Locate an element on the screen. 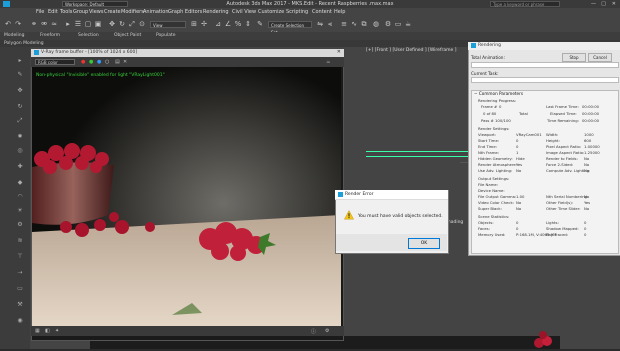 The height and width of the screenshot is (351, 620). schematic-view-icon: ⧉ is located at coordinates (364, 24).